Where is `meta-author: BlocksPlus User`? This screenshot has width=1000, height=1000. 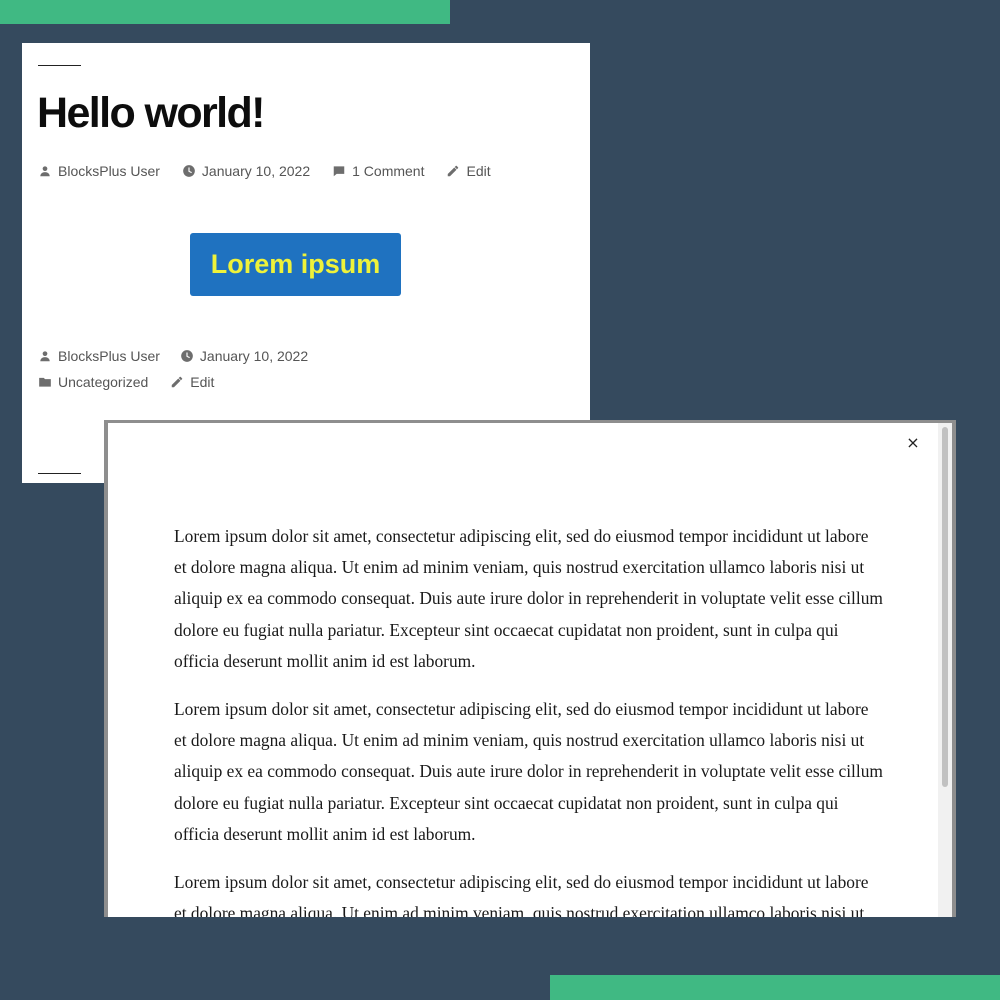
meta-author: BlocksPlus User is located at coordinates (99, 171).